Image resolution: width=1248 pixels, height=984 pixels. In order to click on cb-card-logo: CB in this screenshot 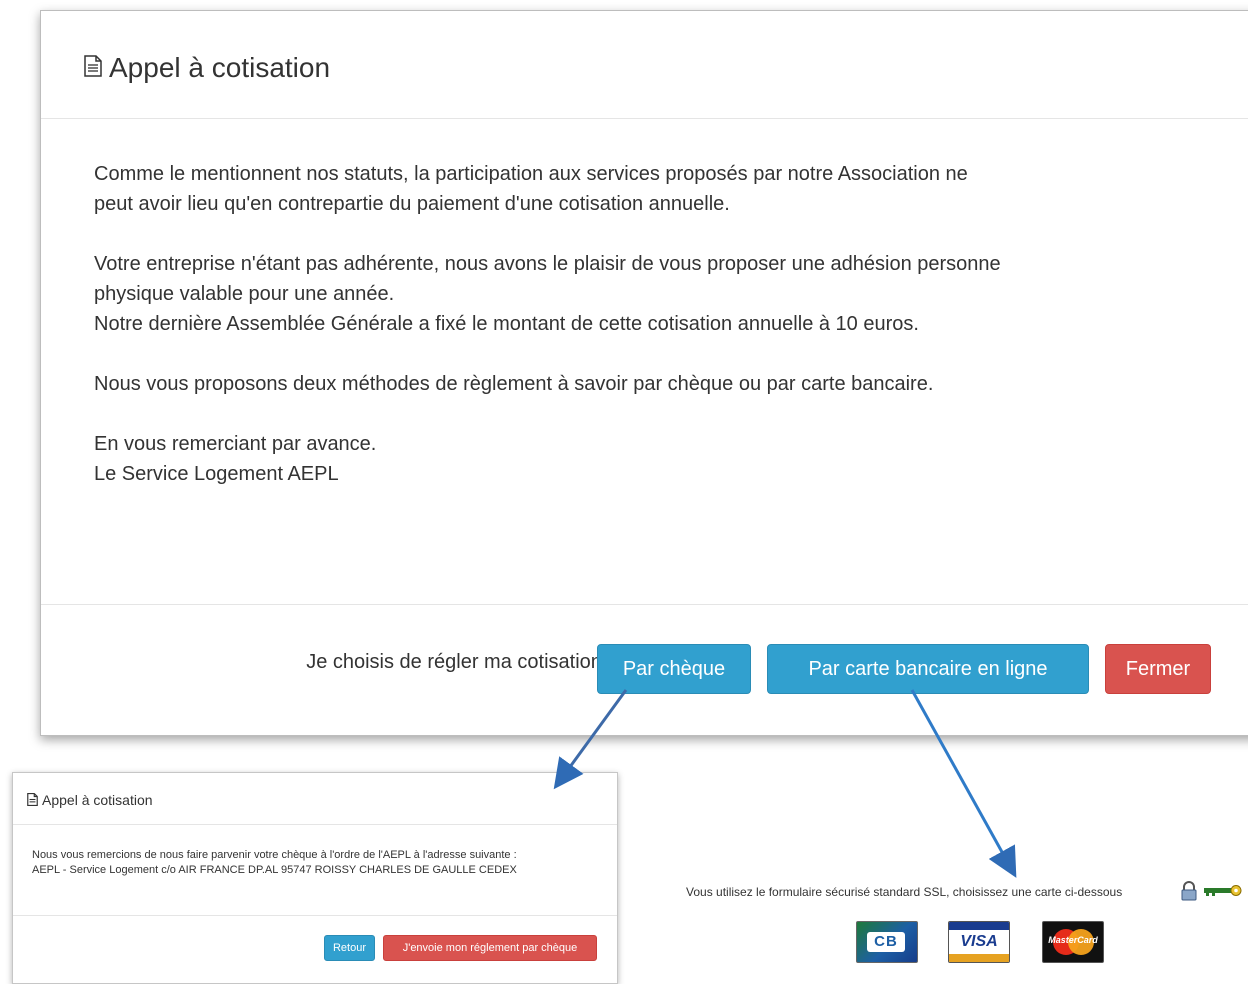, I will do `click(886, 942)`.